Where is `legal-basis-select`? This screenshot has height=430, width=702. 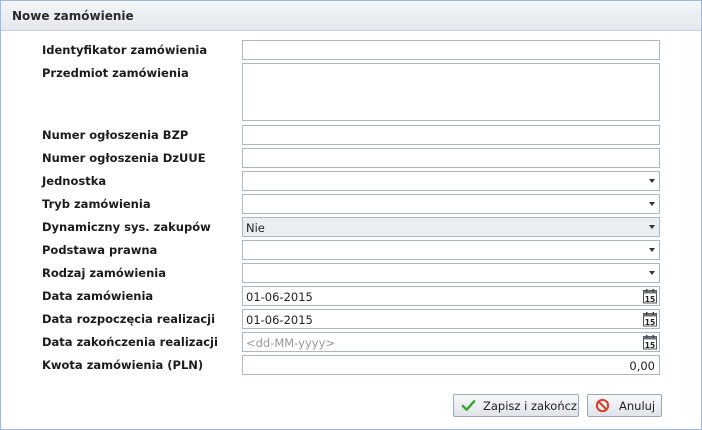
legal-basis-select is located at coordinates (451, 250).